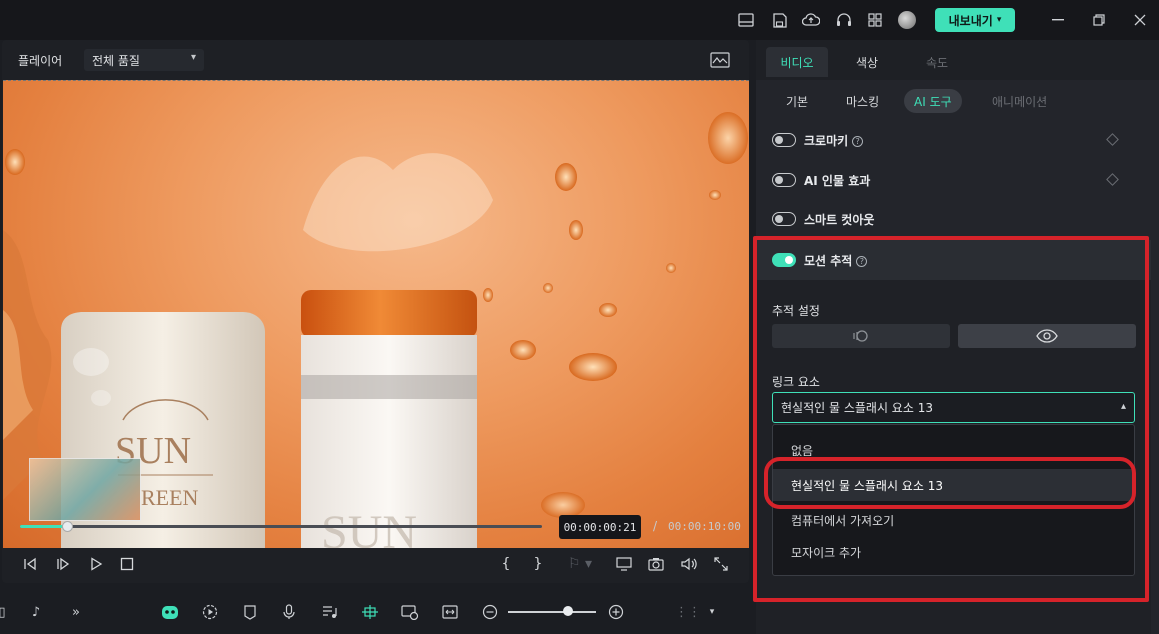 Image resolution: width=1159 pixels, height=634 pixels. I want to click on more-tools-icon: », so click(76, 612).